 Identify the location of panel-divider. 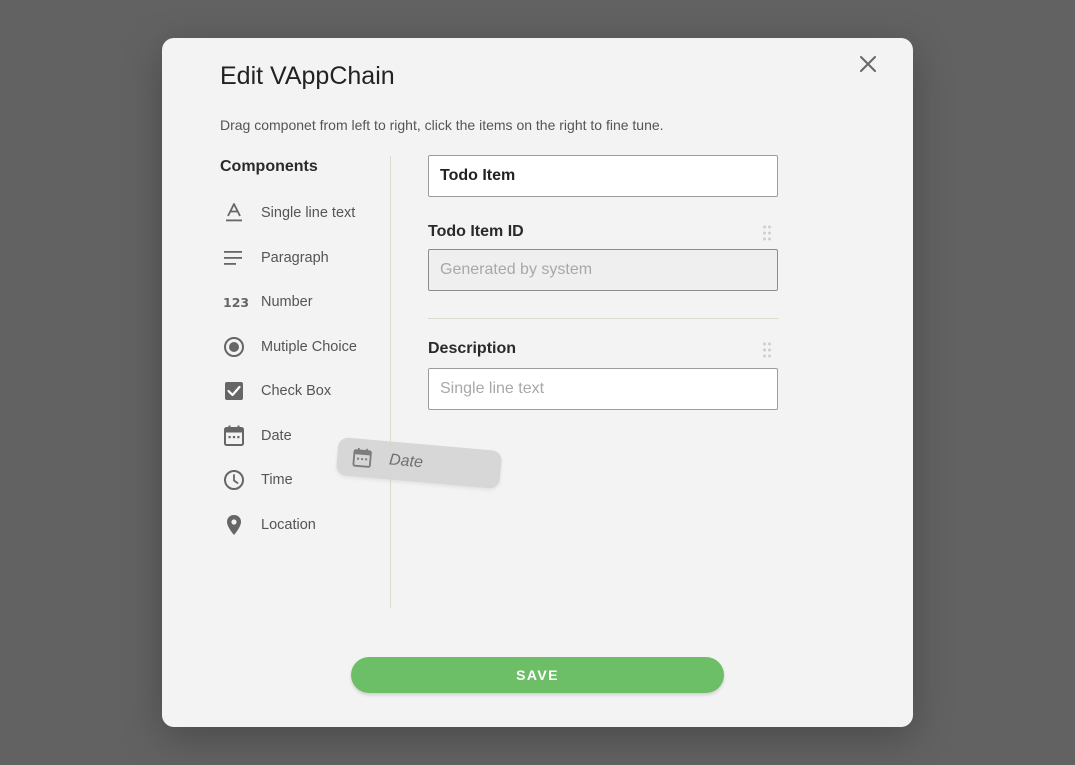
(390, 382).